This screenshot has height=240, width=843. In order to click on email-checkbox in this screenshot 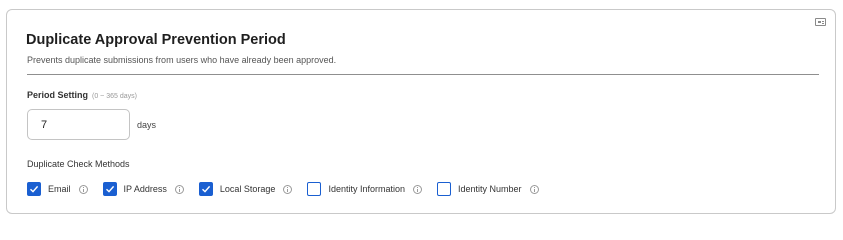, I will do `click(34, 189)`.